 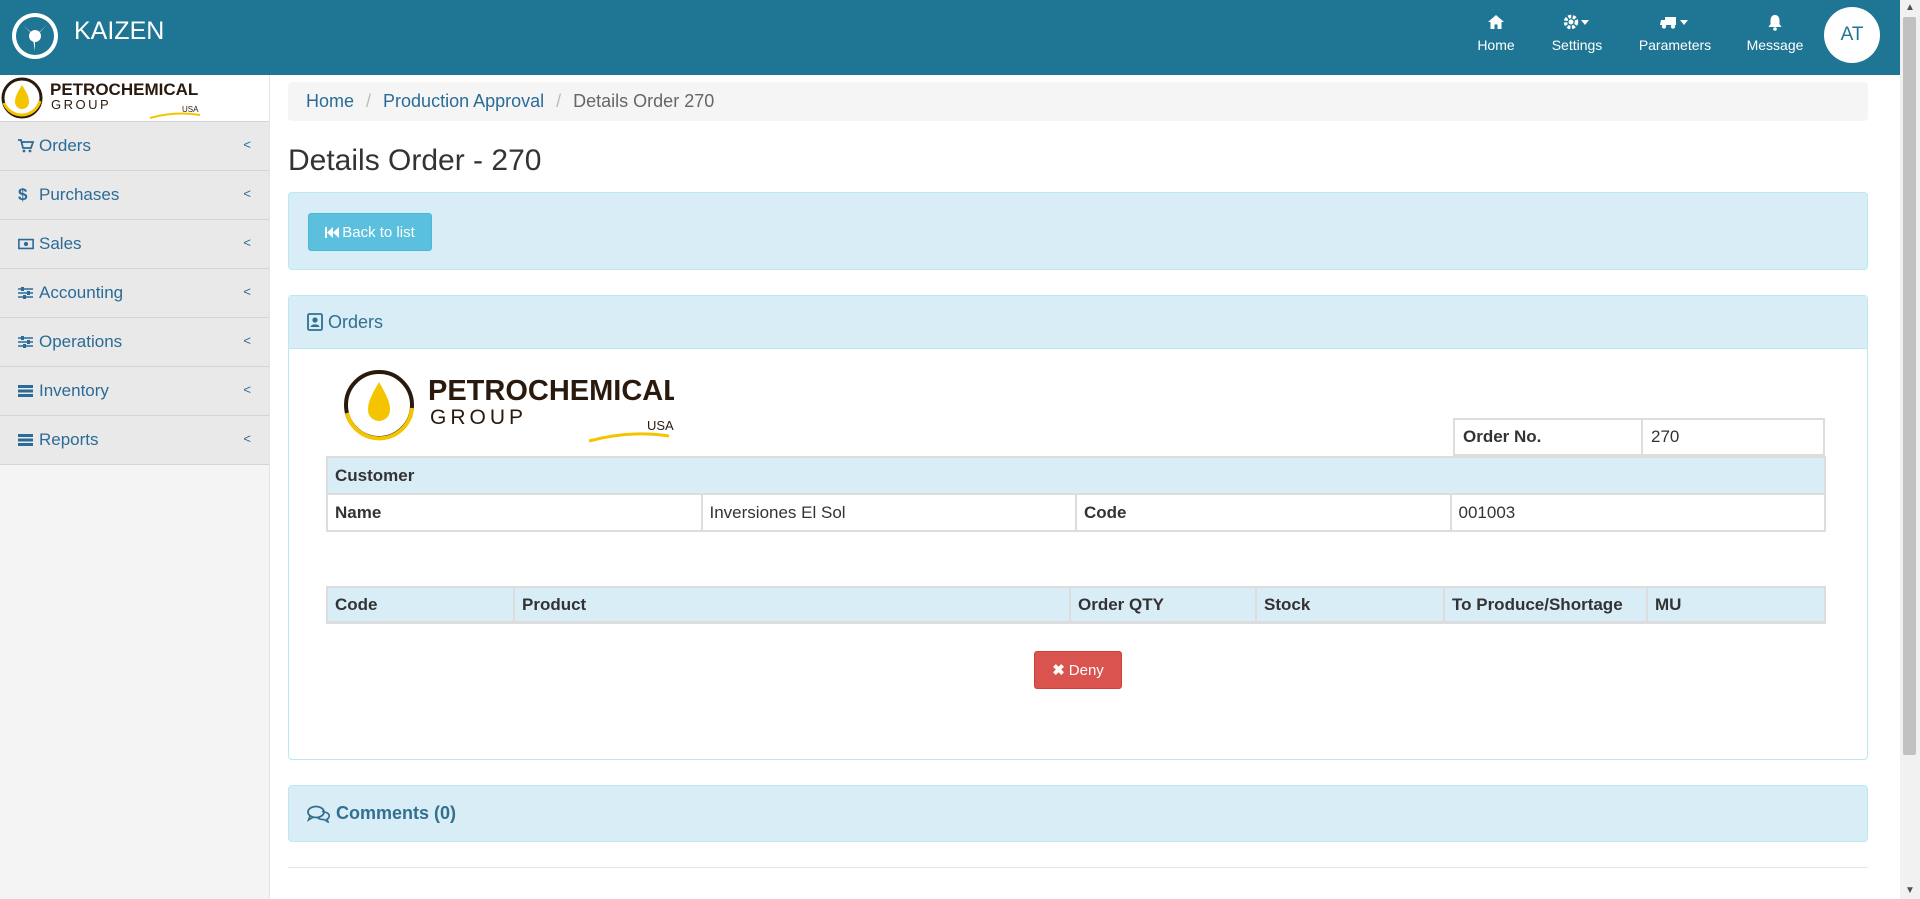 What do you see at coordinates (551, 391) in the screenshot?
I see `order-logo-line1: PETROCHEMICAL` at bounding box center [551, 391].